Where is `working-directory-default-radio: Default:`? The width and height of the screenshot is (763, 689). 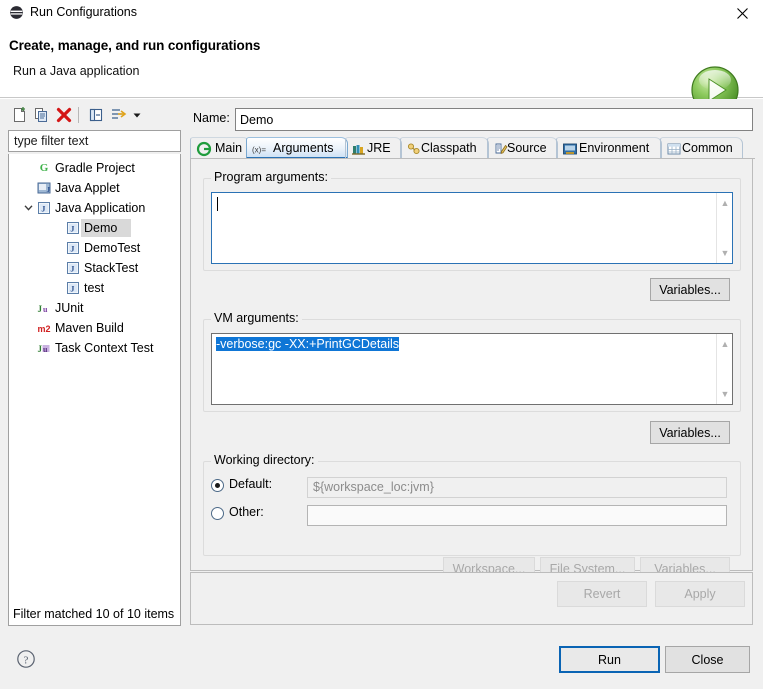
working-directory-default-radio: Default: is located at coordinates (261, 486).